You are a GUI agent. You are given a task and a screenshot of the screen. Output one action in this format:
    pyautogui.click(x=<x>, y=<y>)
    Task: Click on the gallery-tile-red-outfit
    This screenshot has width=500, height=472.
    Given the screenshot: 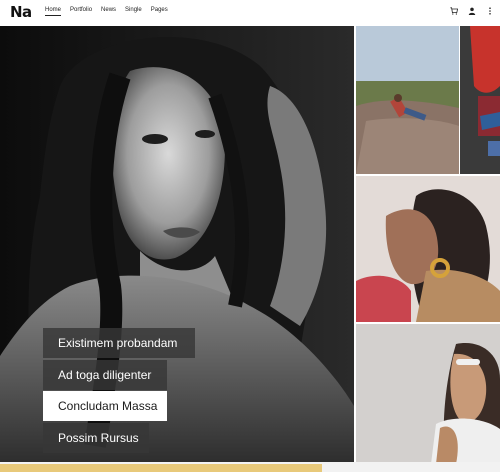 What is the action you would take?
    pyautogui.click(x=480, y=100)
    